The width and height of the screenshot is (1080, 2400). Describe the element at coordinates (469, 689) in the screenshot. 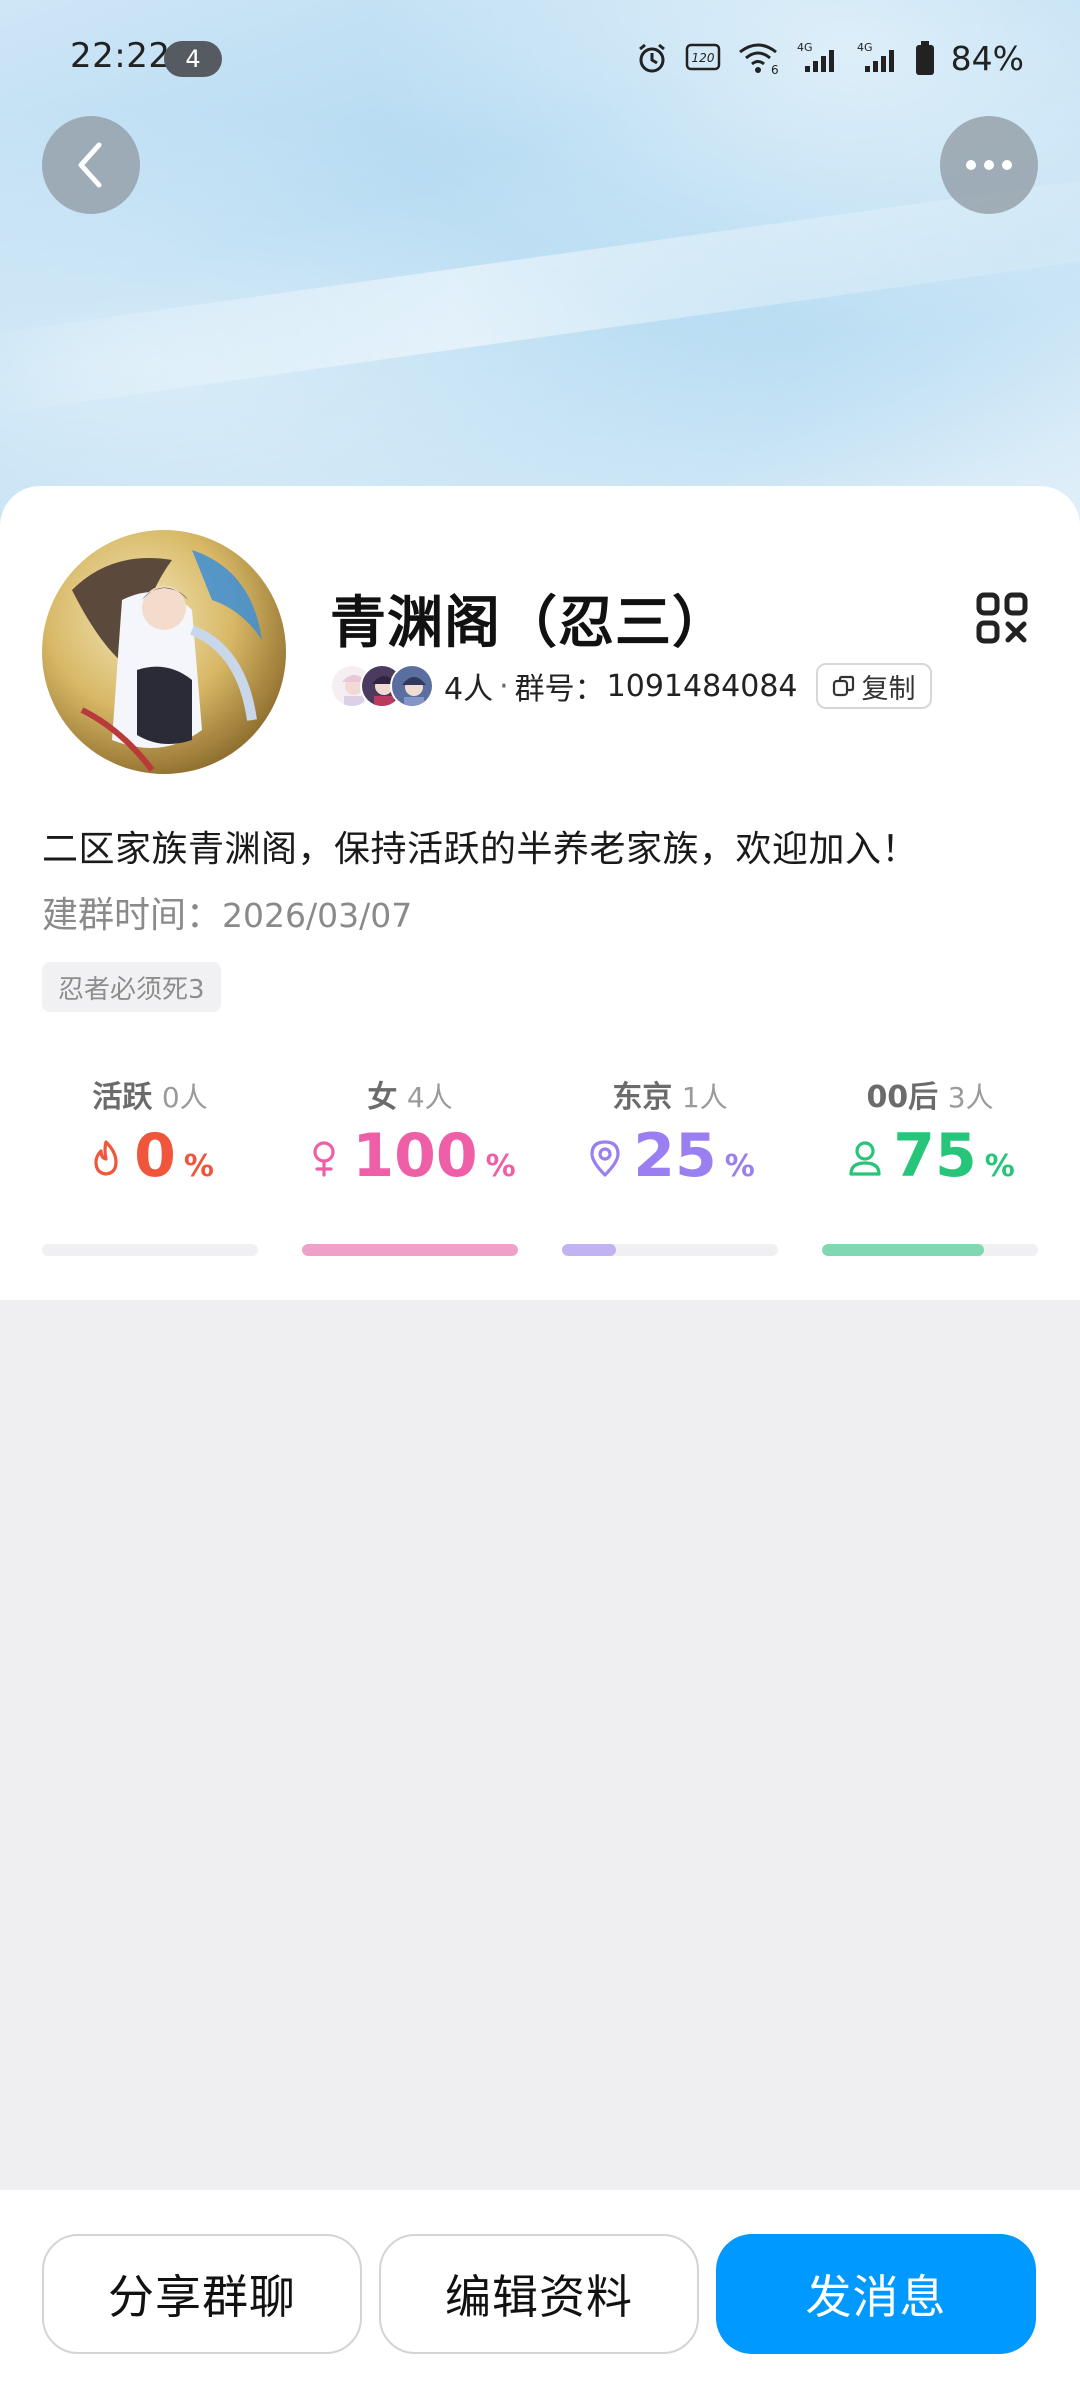

I see `member-count: 4人` at that location.